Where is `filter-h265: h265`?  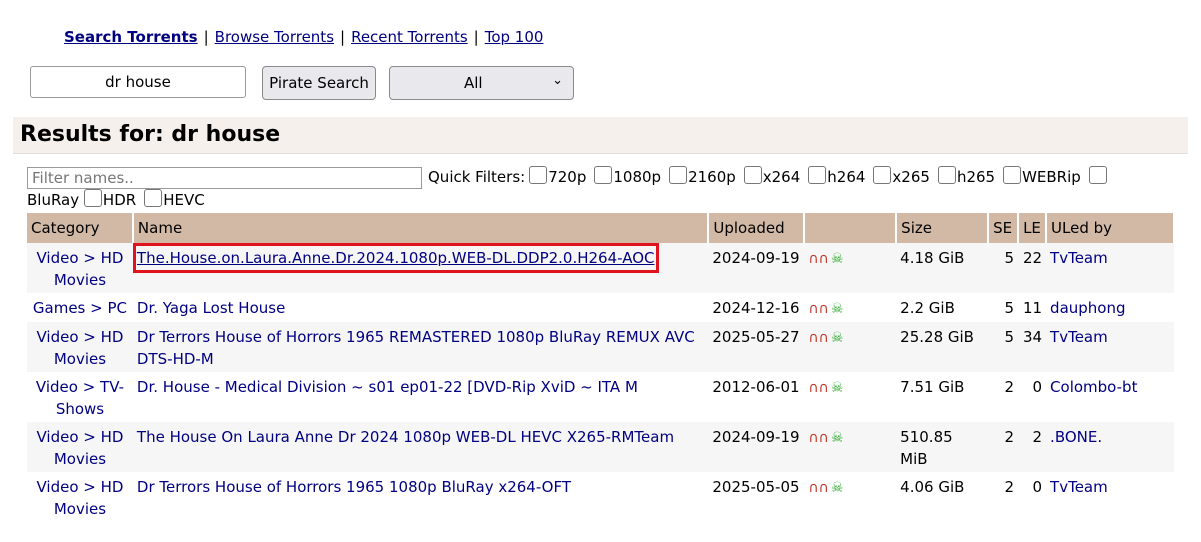
filter-h265: h265 is located at coordinates (966, 177).